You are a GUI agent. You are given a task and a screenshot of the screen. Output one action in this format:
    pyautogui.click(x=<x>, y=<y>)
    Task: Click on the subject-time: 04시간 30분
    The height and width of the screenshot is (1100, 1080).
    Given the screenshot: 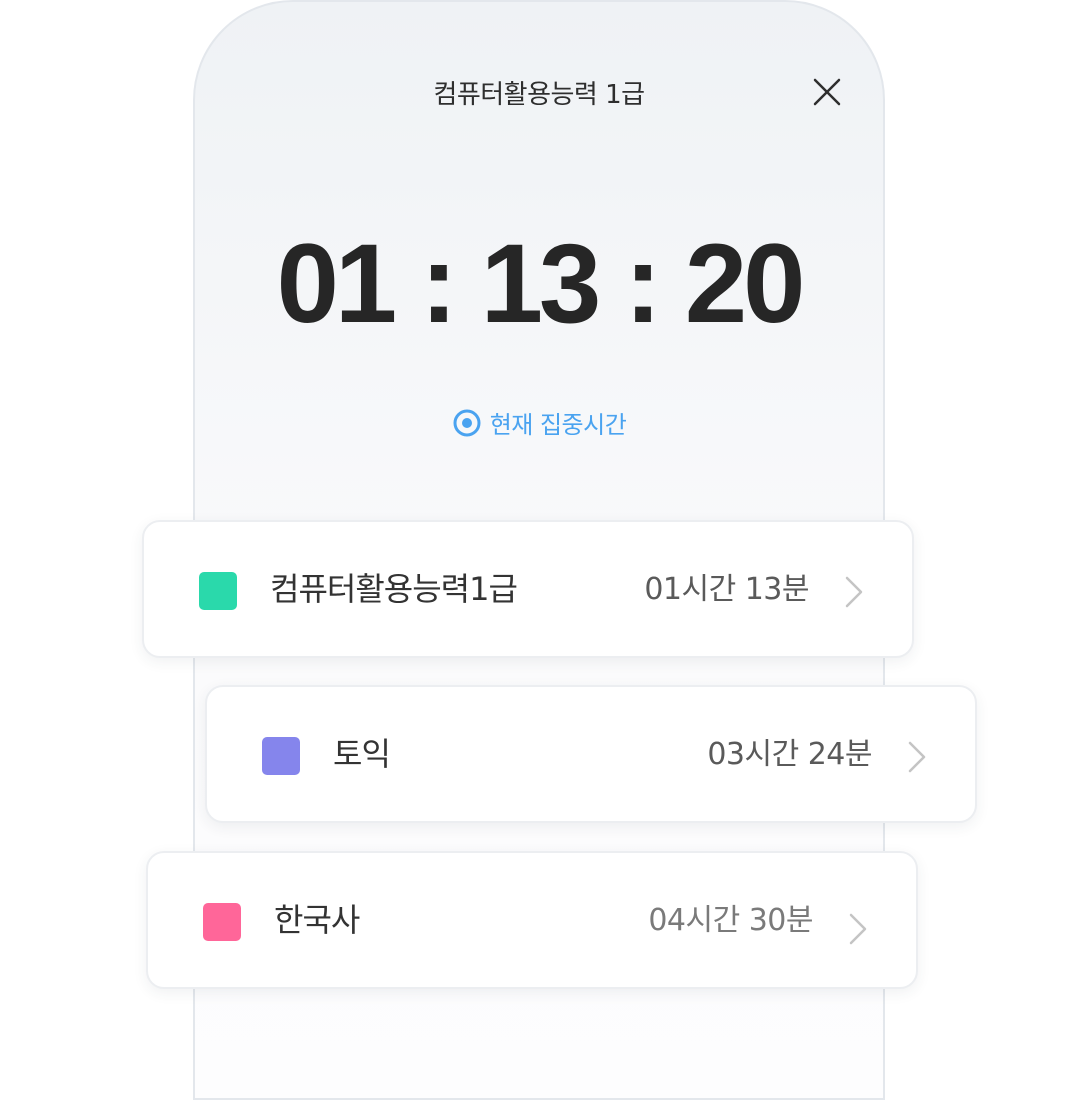 What is the action you would take?
    pyautogui.click(x=730, y=920)
    